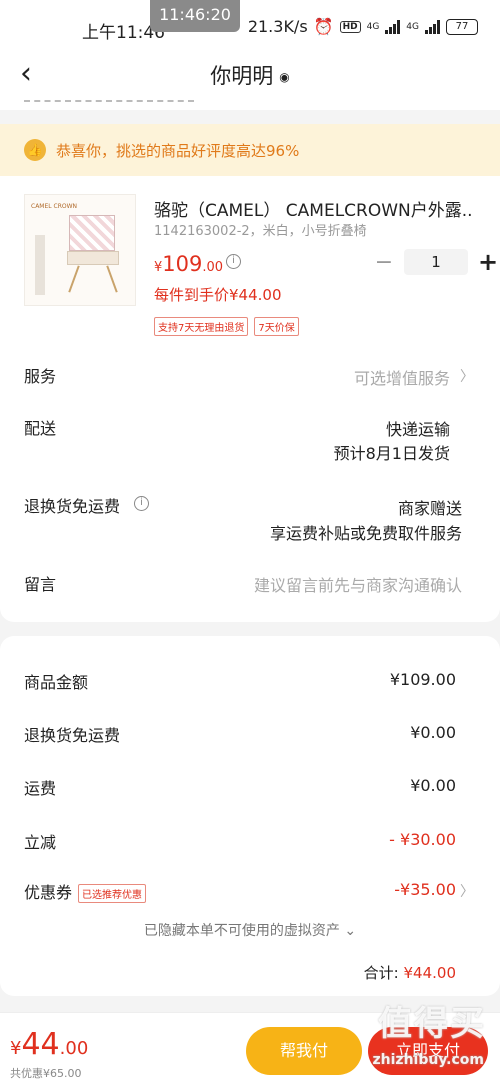 This screenshot has height=1083, width=500. Describe the element at coordinates (242, 76) in the screenshot. I see `recipient-name: 你明明` at that location.